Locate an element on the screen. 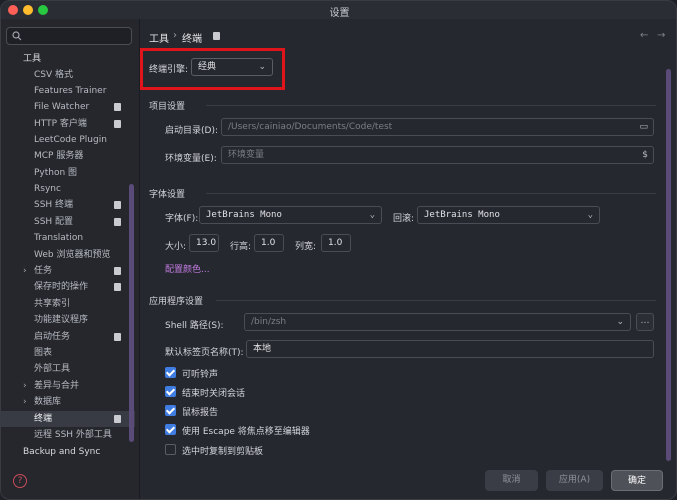 This screenshot has width=677, height=500. shell-path-input: /bin/zsh ⌄ is located at coordinates (437, 322).